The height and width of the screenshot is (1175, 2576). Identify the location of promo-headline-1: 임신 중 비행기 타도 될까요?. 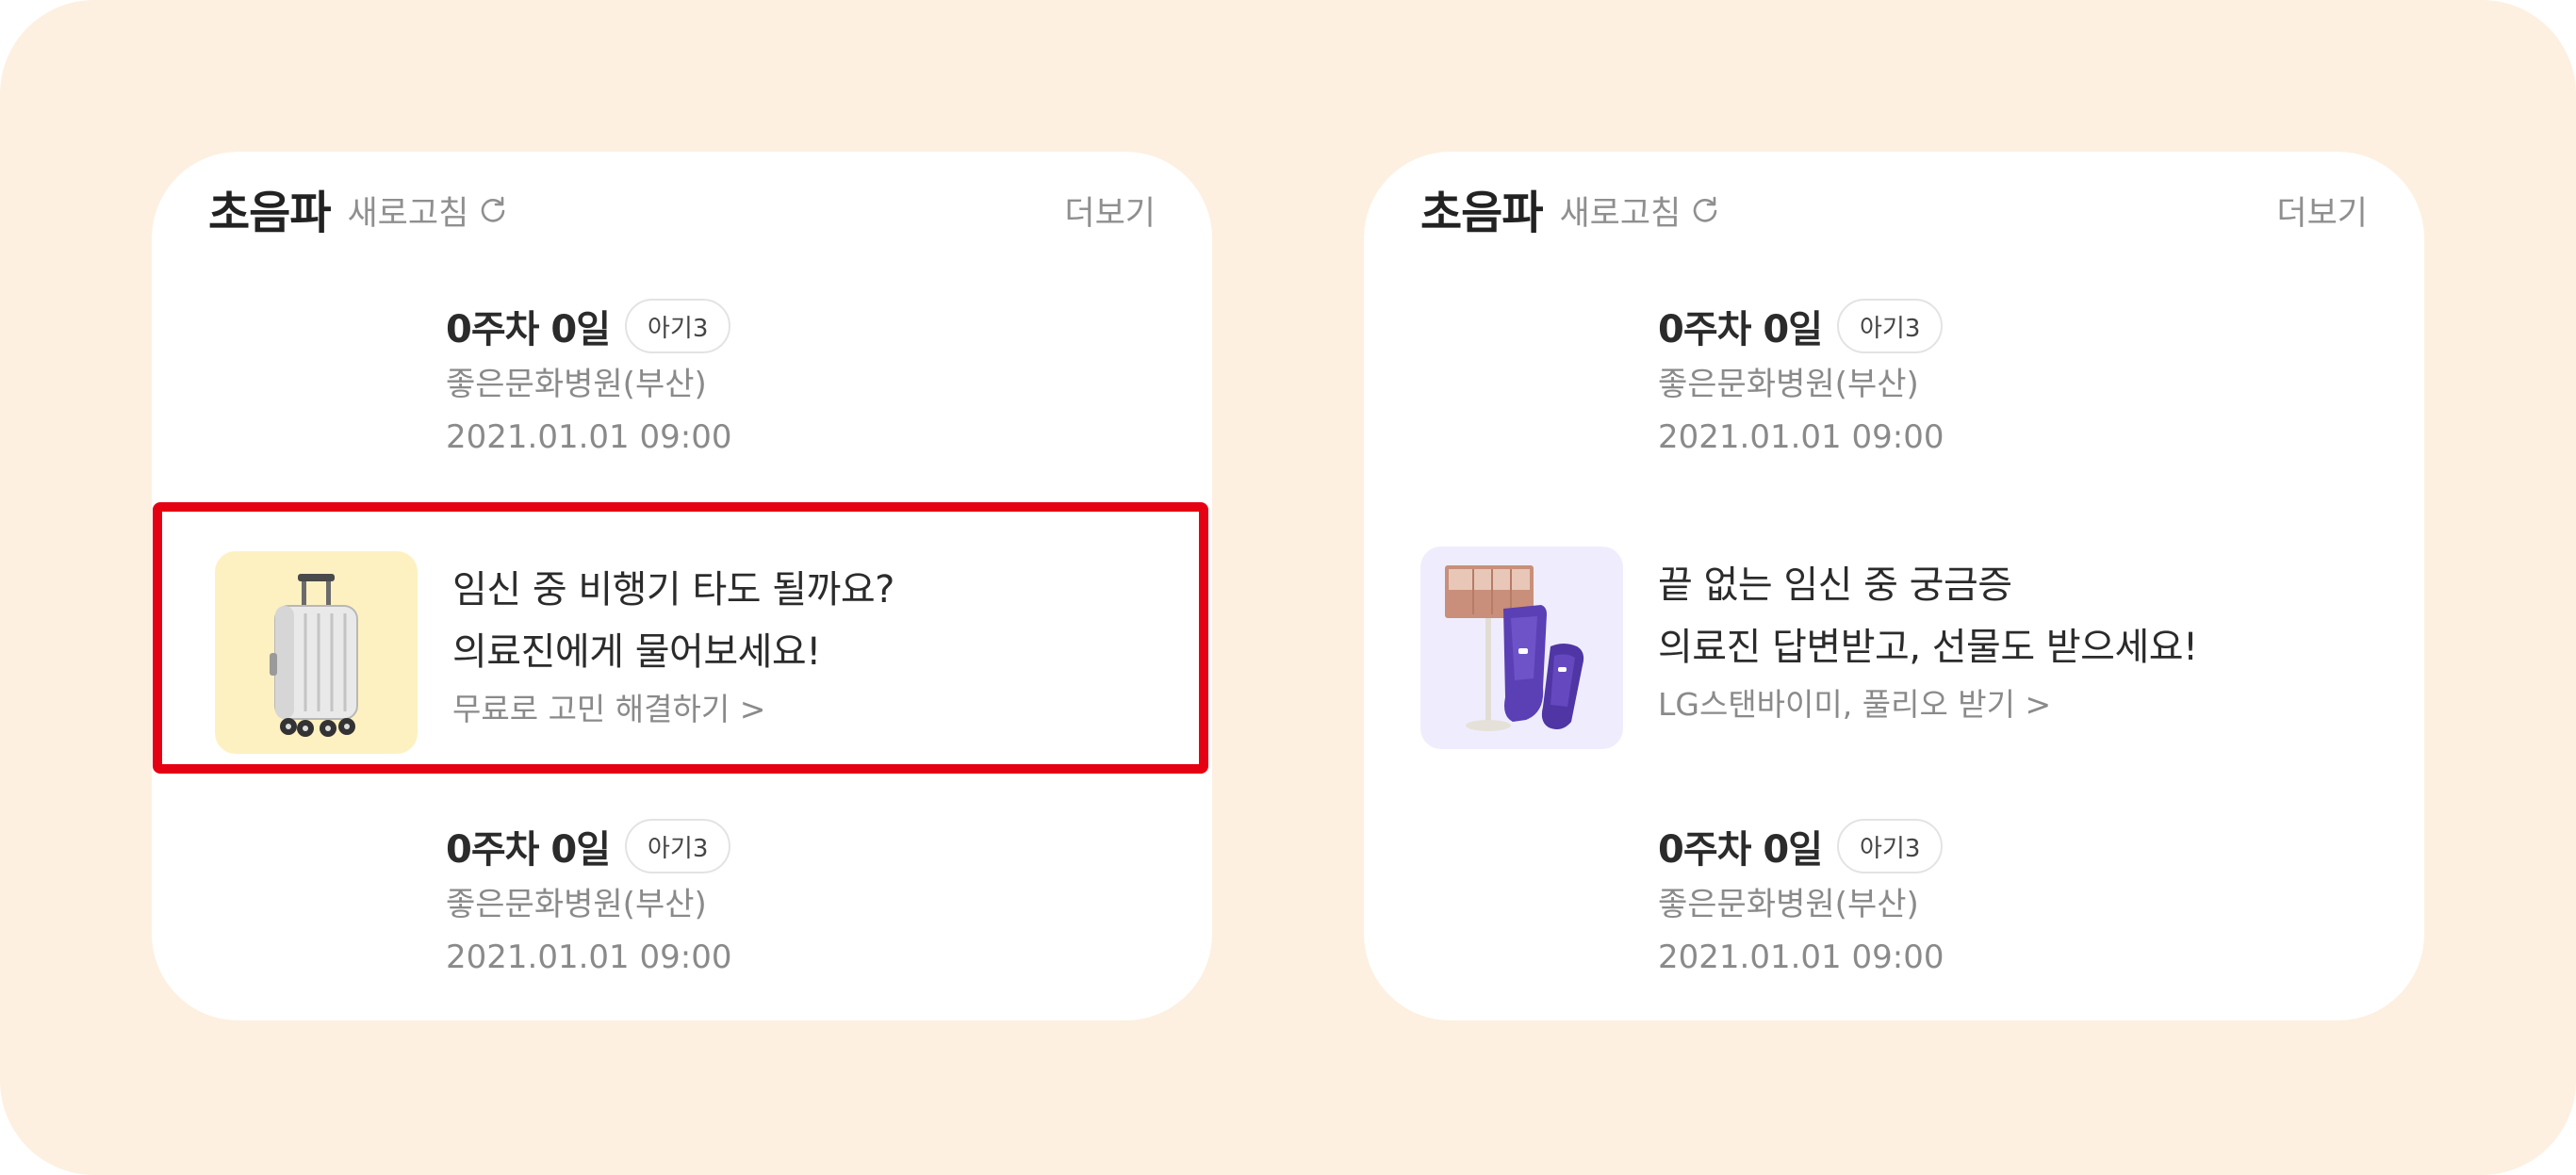
(673, 590).